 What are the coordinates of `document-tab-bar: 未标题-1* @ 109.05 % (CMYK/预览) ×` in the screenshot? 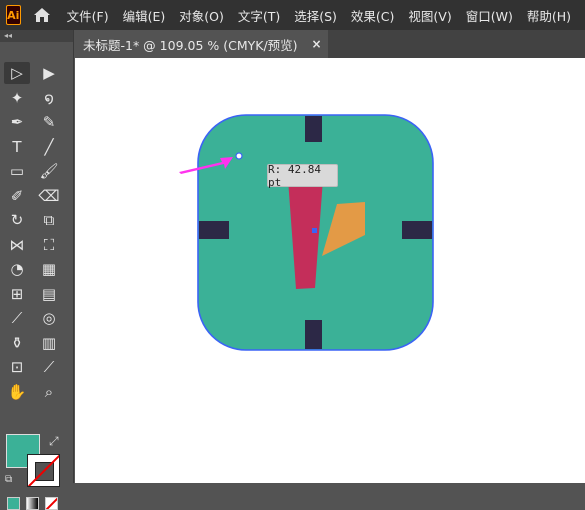 It's located at (330, 44).